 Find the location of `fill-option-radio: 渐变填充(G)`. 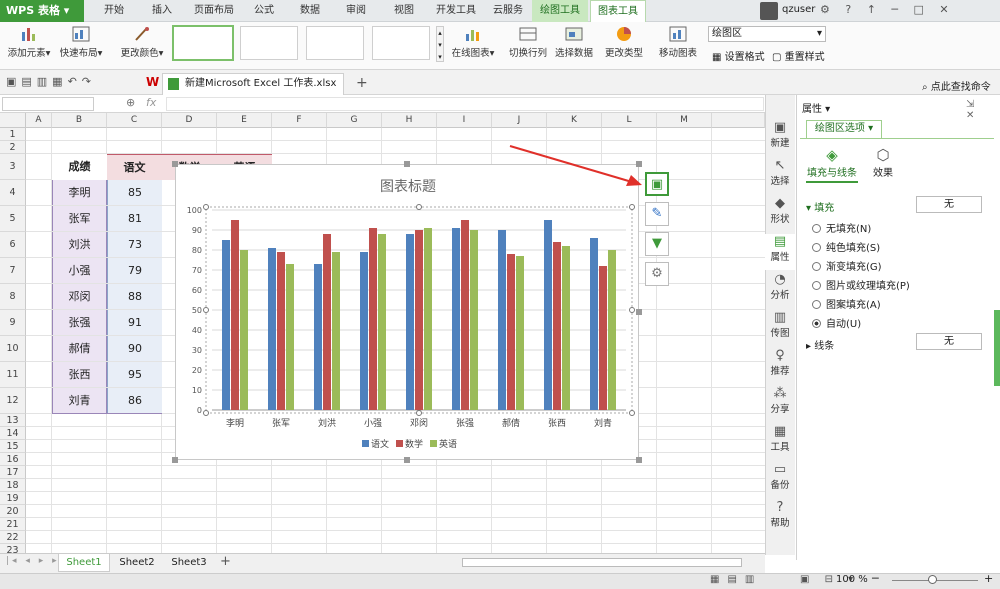

fill-option-radio: 渐变填充(G) is located at coordinates (847, 265).